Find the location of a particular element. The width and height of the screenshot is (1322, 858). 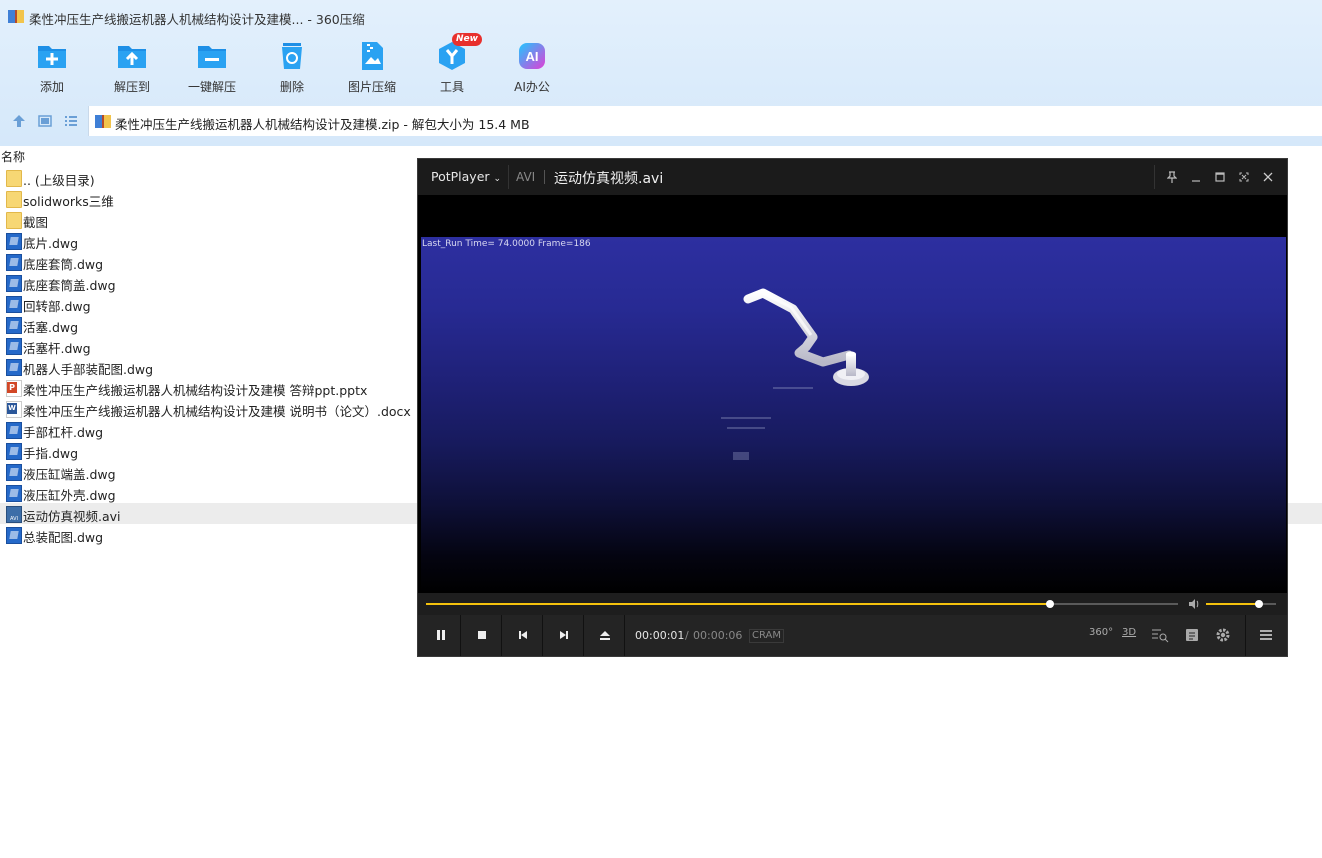

file-name: 手部杠杆.dwg is located at coordinates (63, 432).